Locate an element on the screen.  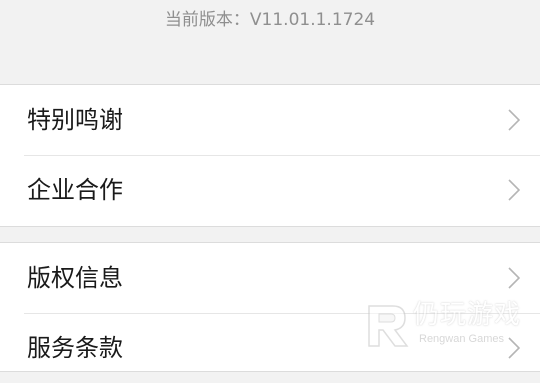
menu-item-label: 特别鸣谢 is located at coordinates (75, 120).